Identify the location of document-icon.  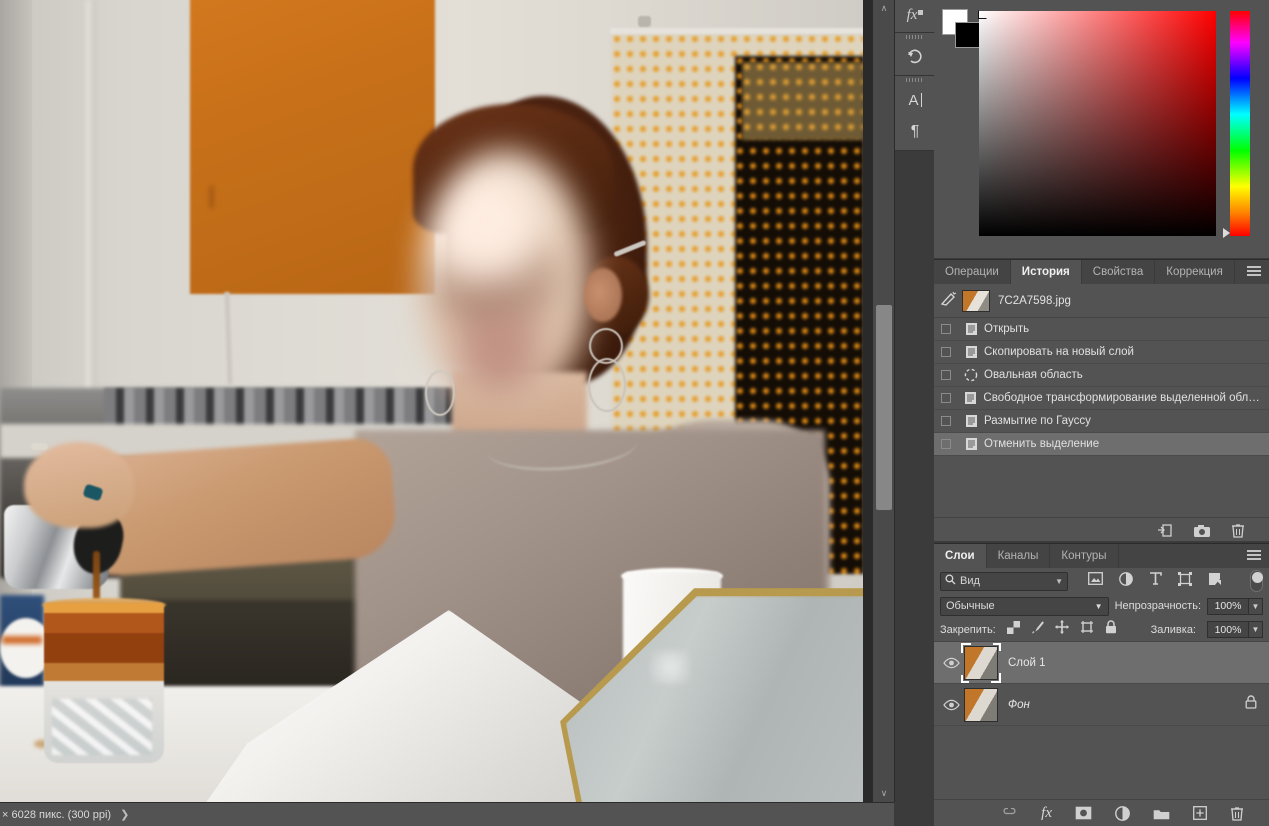
(971, 444).